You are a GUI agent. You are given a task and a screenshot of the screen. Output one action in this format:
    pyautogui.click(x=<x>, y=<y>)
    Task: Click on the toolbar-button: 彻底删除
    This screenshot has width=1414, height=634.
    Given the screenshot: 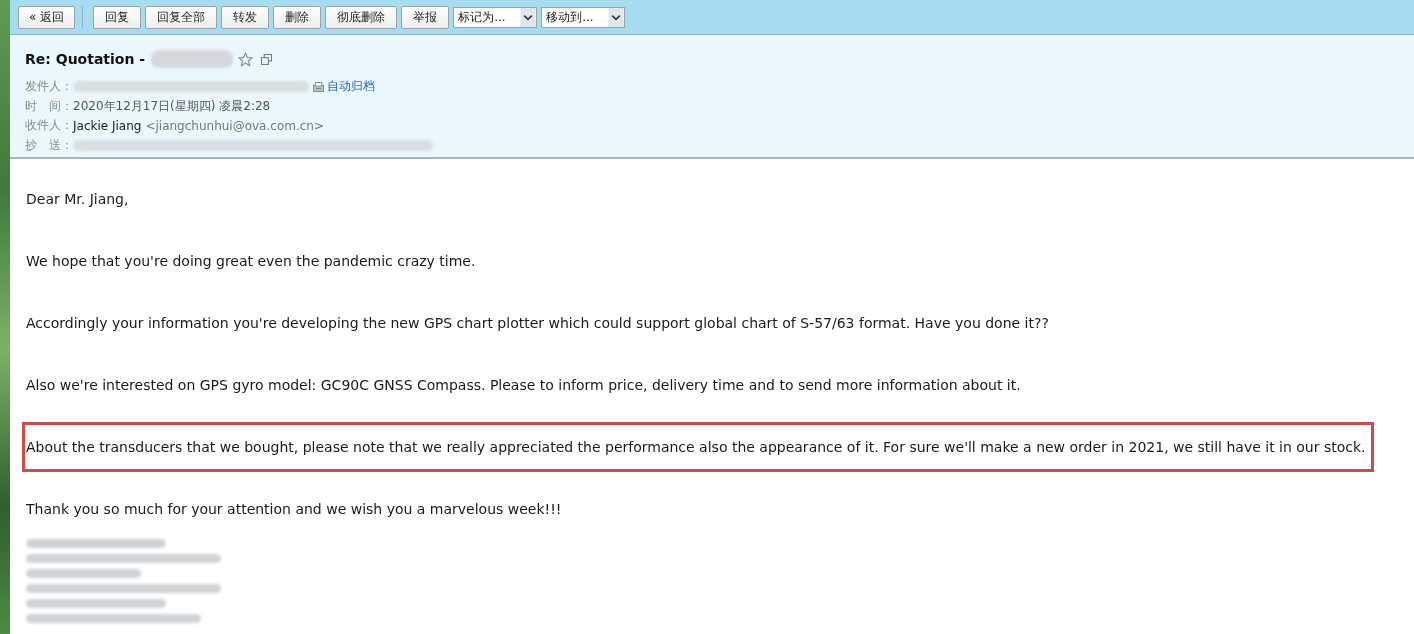 What is the action you would take?
    pyautogui.click(x=361, y=17)
    